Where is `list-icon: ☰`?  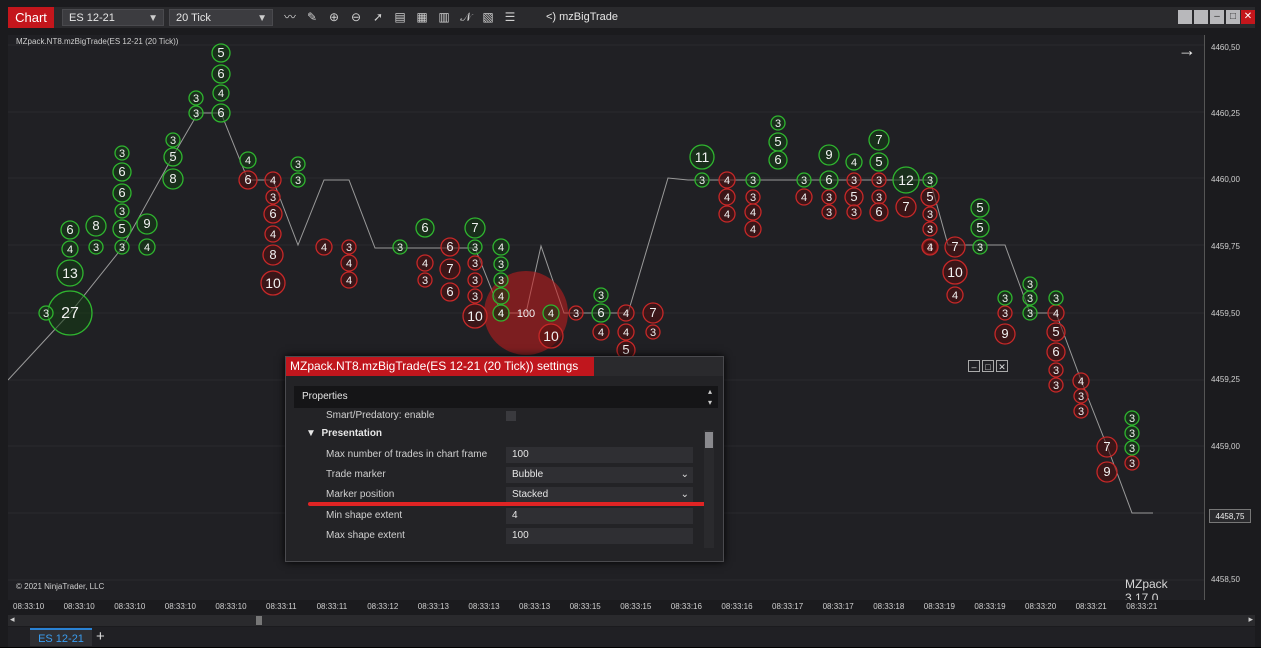
list-icon: ☰ is located at coordinates (510, 17).